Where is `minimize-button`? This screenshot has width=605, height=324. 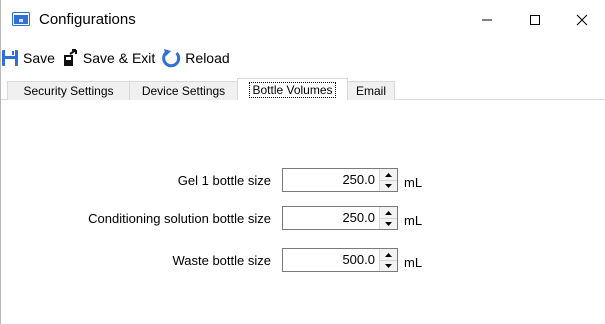 minimize-button is located at coordinates (487, 20).